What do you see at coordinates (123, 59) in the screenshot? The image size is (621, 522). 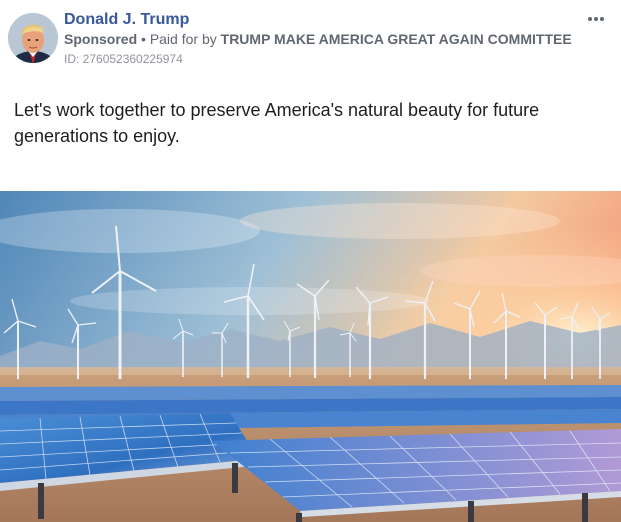 I see `ad-id: ID: 276052360225974` at bounding box center [123, 59].